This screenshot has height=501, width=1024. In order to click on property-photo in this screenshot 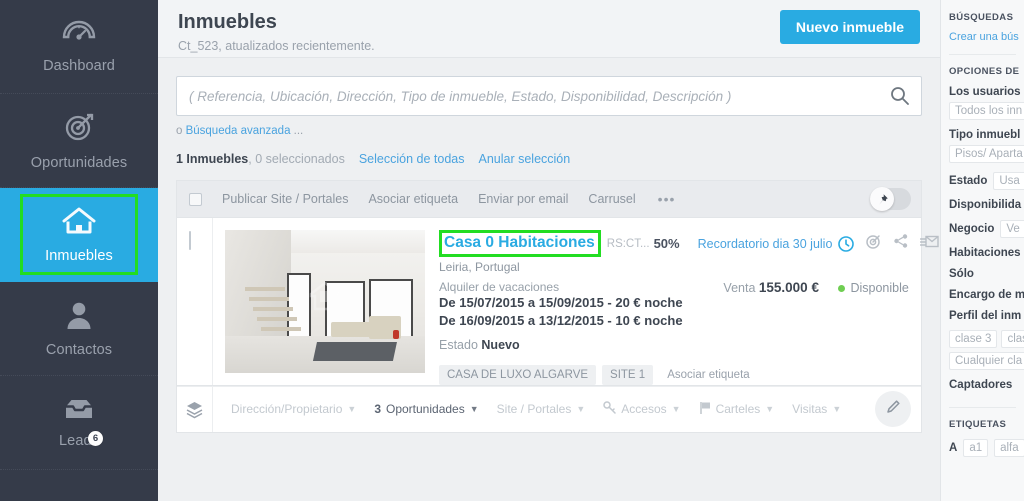, I will do `click(325, 301)`.